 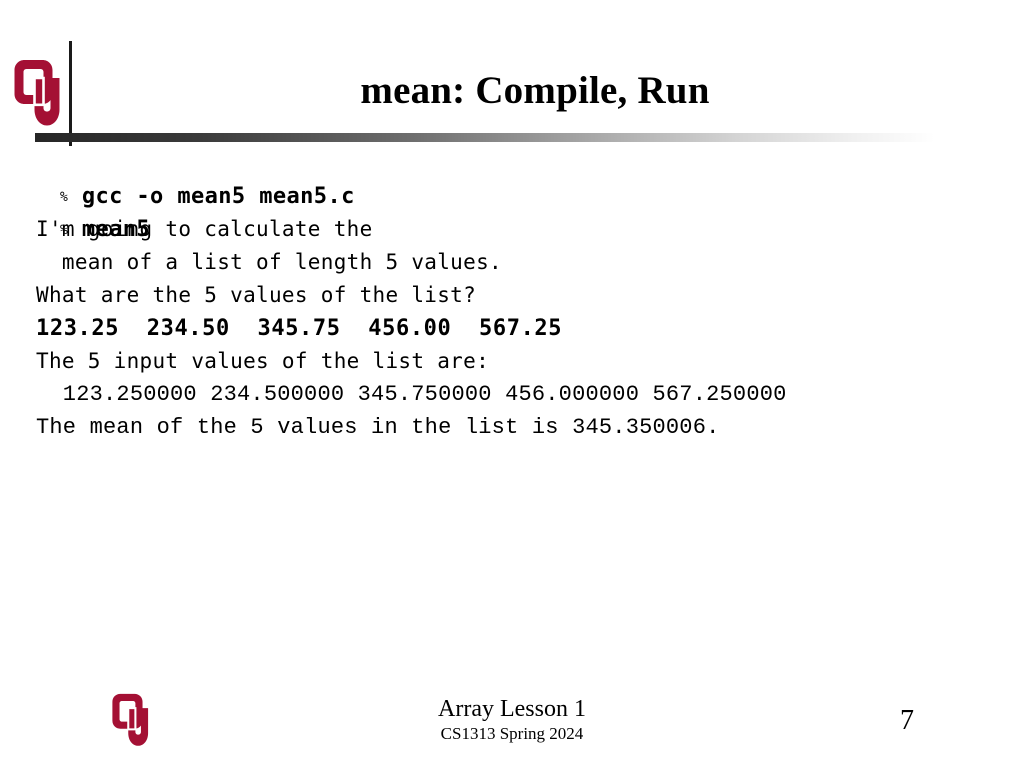 What do you see at coordinates (269, 262) in the screenshot?
I see `transcript-line-output: mean of a list of length 5 values.` at bounding box center [269, 262].